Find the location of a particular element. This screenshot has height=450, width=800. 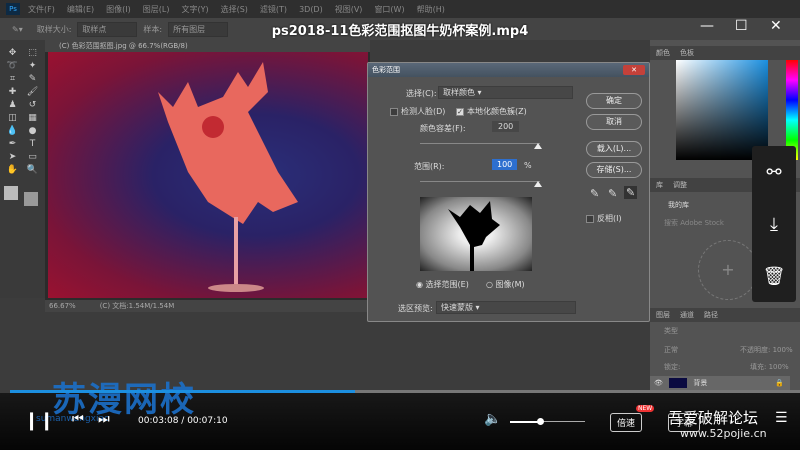

selection-preview is located at coordinates (476, 234).